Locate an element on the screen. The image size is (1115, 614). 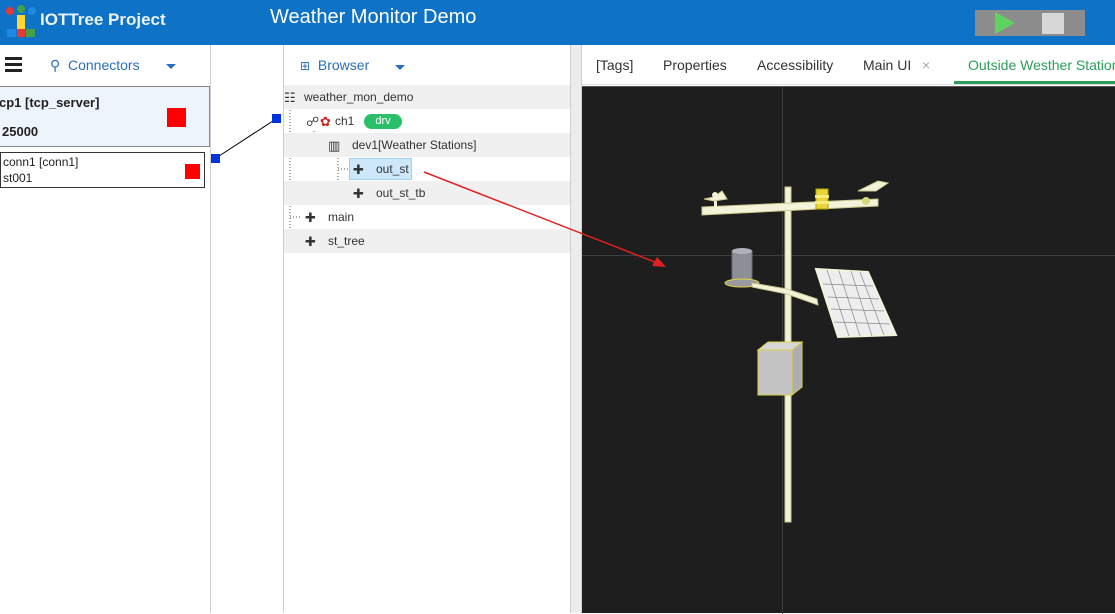
tab-accessibility: Accessibility is located at coordinates (795, 65).